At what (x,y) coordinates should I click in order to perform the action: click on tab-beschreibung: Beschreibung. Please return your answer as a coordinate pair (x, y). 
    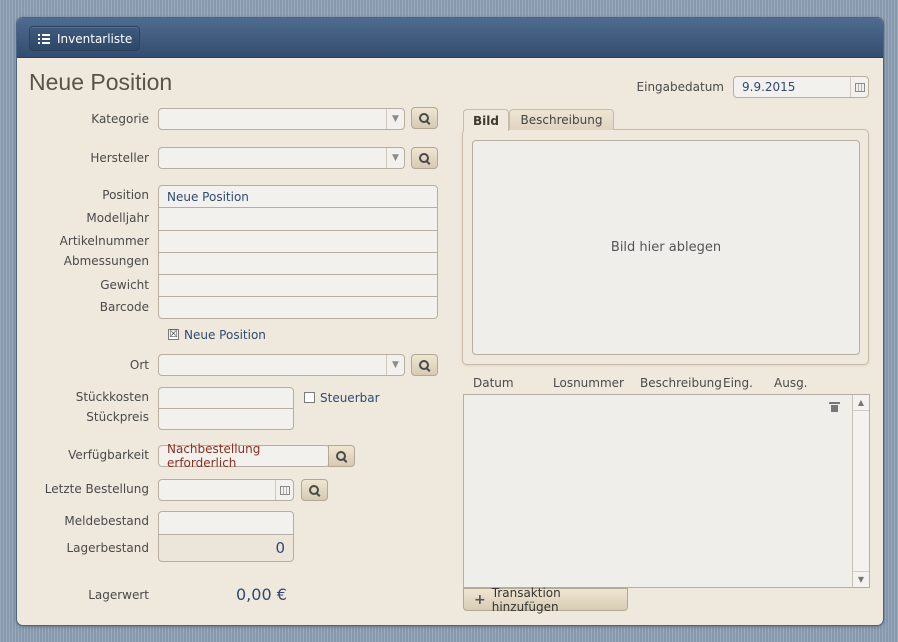
    Looking at the image, I should click on (561, 119).